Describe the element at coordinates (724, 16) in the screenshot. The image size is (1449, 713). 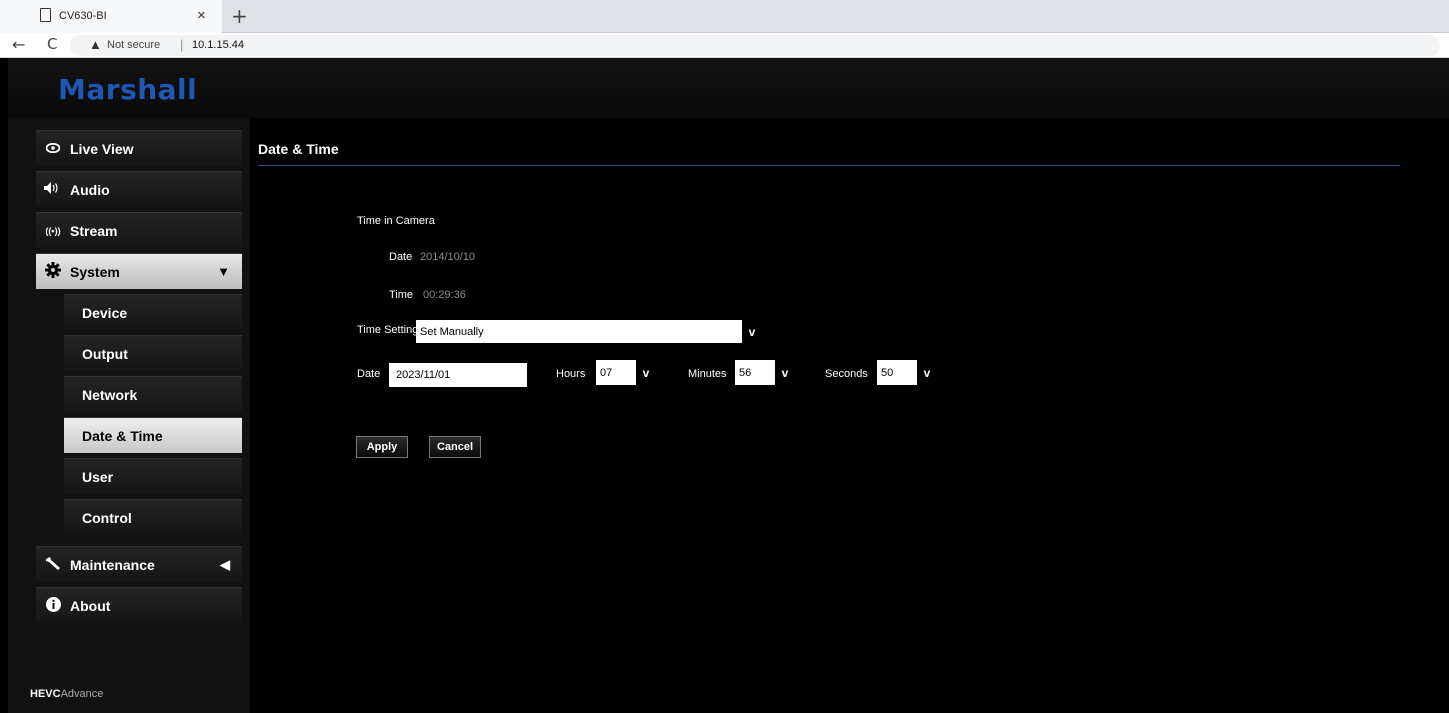
I see `browser-tab-bar: CV630-BI × +` at that location.